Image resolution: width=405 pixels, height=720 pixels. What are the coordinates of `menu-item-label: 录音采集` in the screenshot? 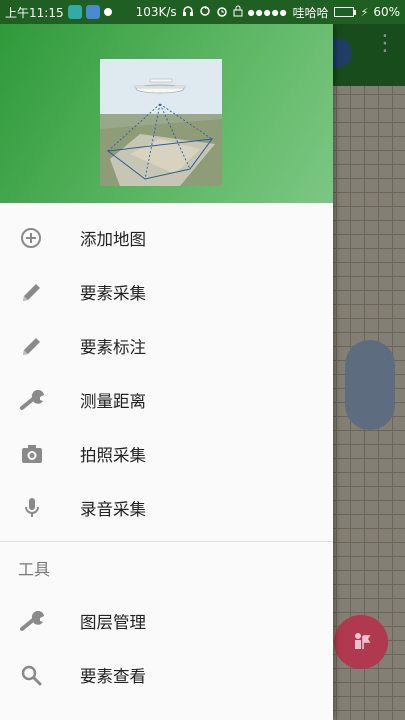 It's located at (113, 509).